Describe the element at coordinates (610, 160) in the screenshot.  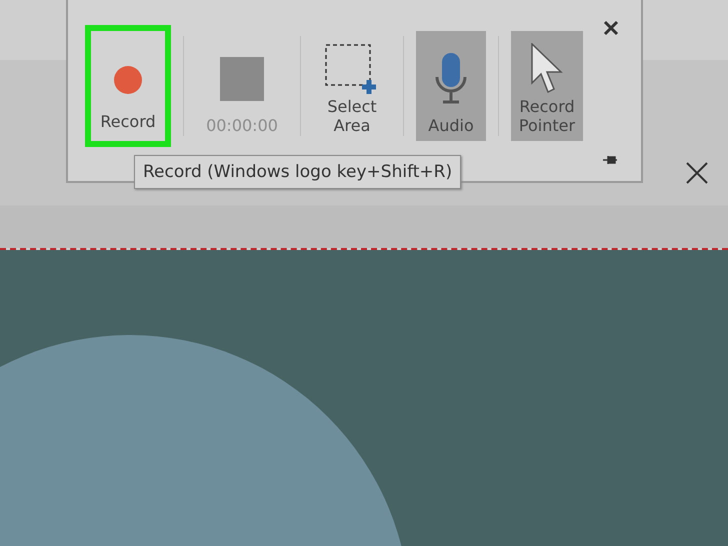
I see `pin-icon` at that location.